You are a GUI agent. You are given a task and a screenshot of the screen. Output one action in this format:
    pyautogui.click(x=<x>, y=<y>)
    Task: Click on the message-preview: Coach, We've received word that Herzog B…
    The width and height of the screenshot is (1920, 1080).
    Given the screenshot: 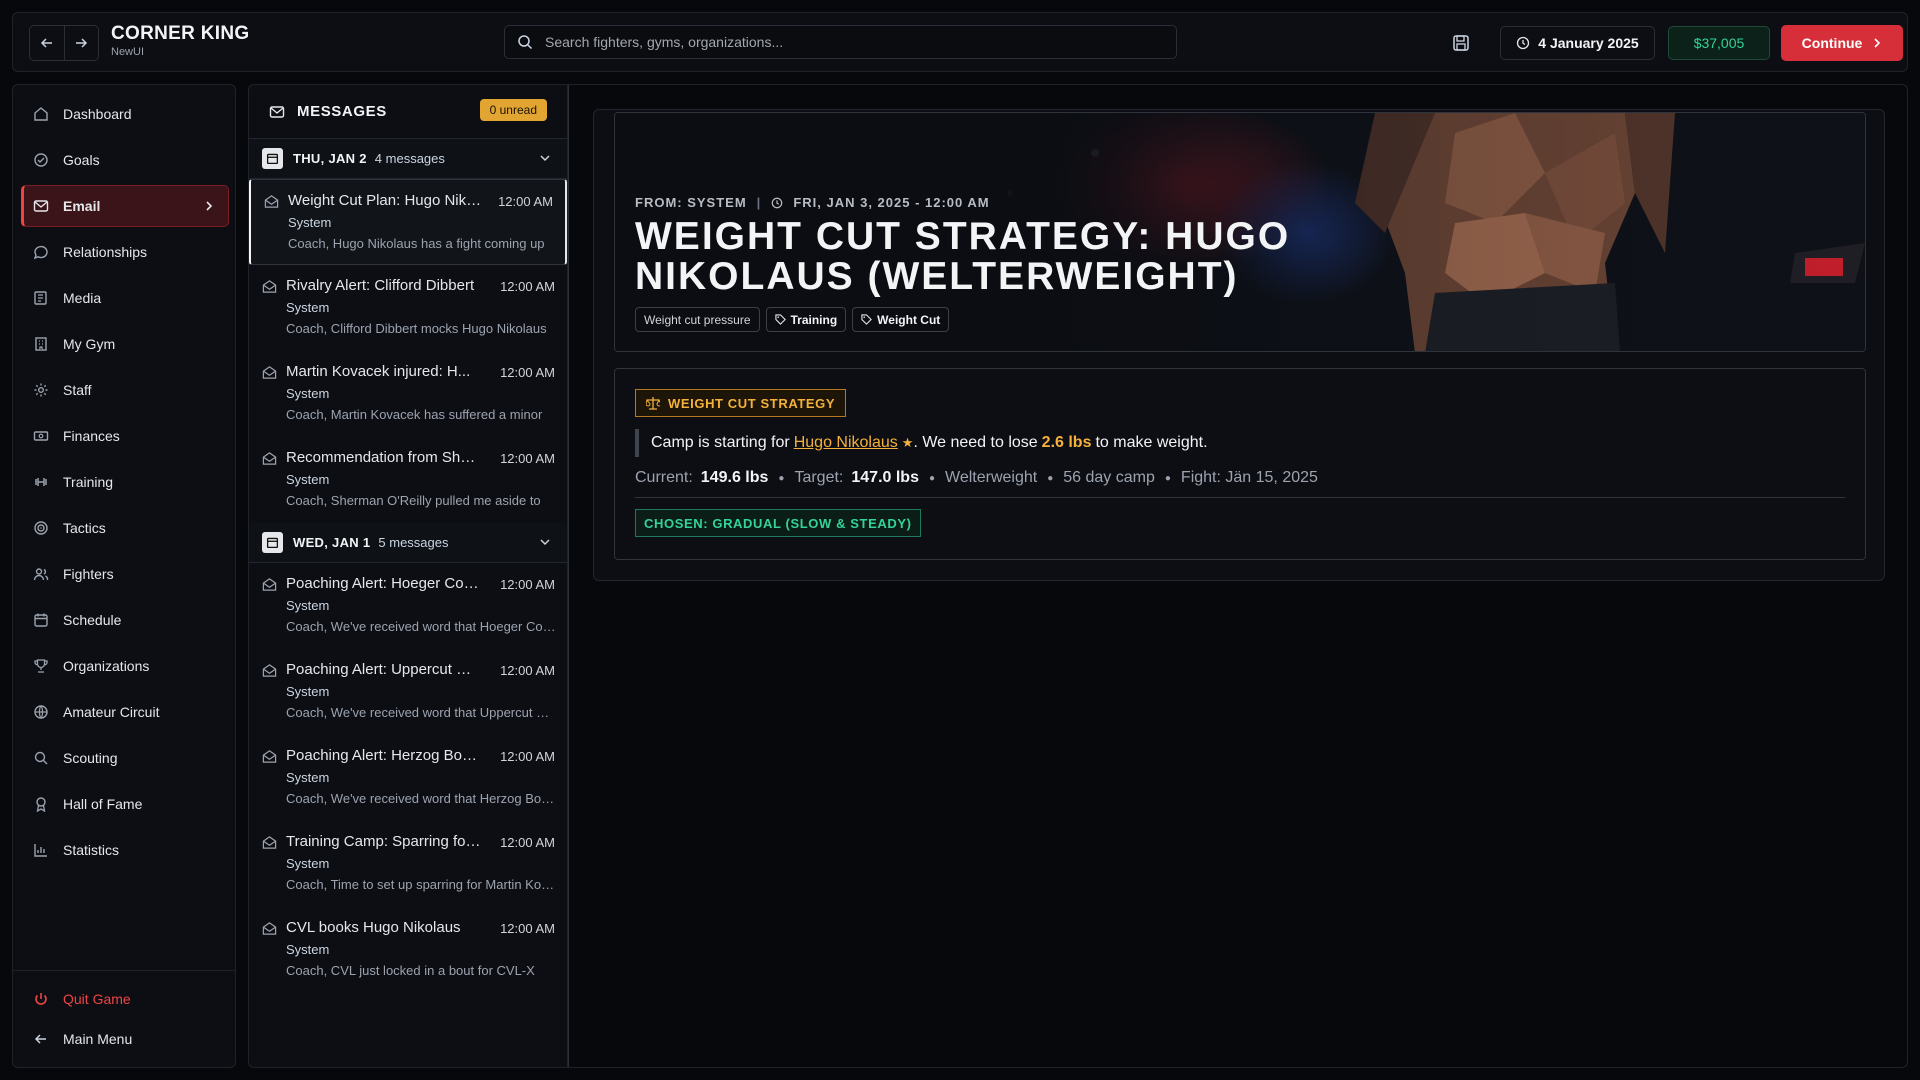 What is the action you would take?
    pyautogui.click(x=422, y=798)
    